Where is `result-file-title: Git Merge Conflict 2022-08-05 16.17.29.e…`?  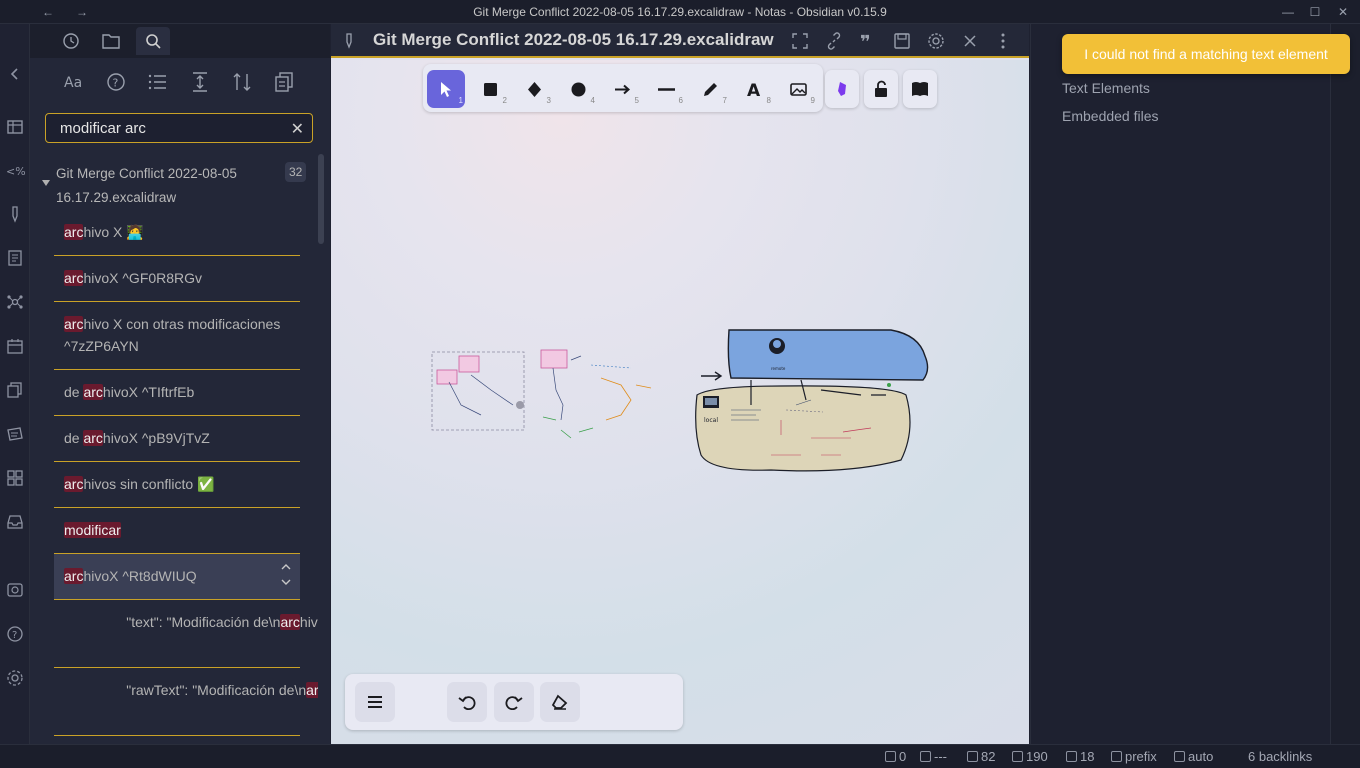 result-file-title: Git Merge Conflict 2022-08-05 16.17.29.e… is located at coordinates (161, 186).